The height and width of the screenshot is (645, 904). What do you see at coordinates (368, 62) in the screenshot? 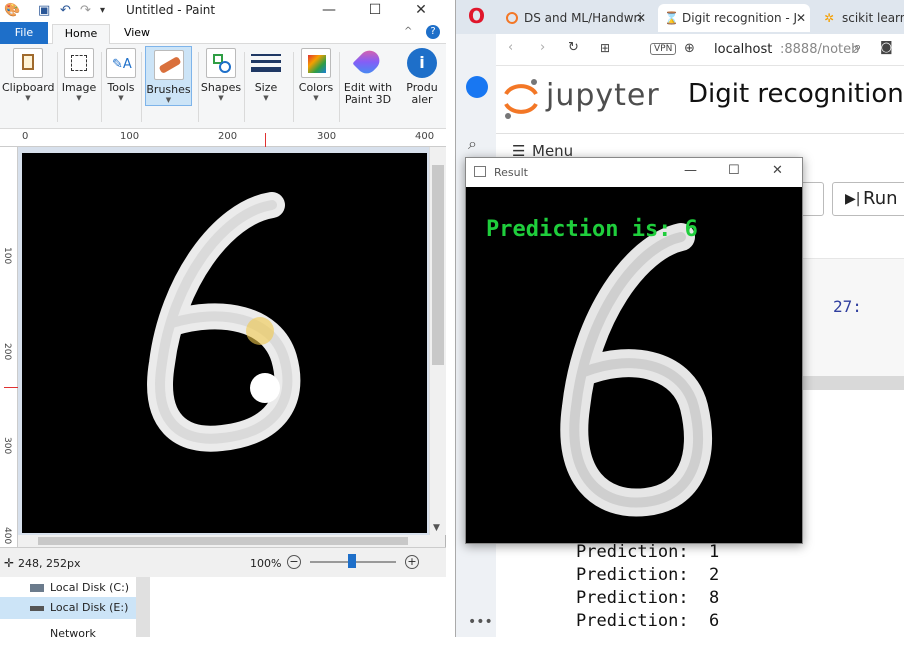
I see `paint3d-icon` at bounding box center [368, 62].